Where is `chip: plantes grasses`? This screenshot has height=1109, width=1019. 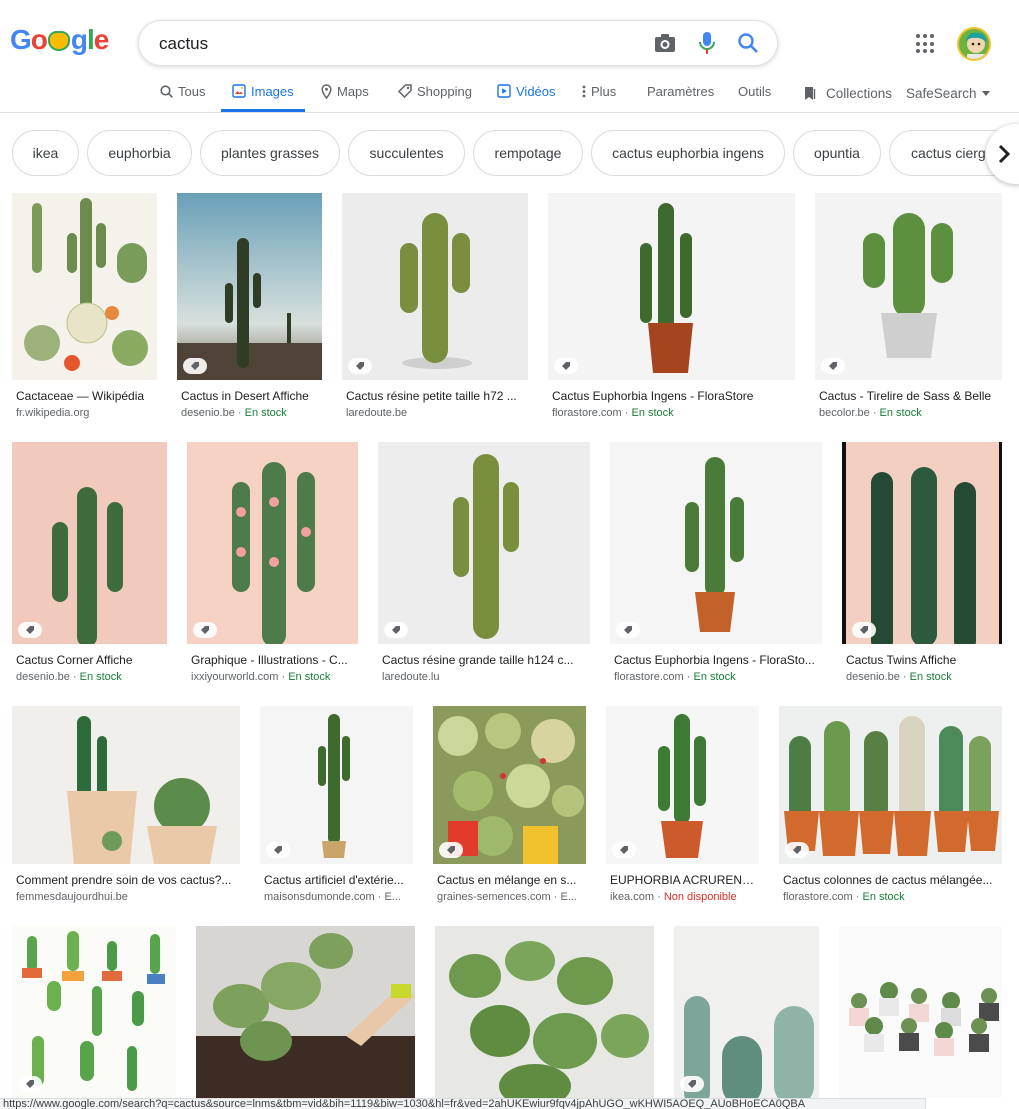
chip: plantes grasses is located at coordinates (270, 153).